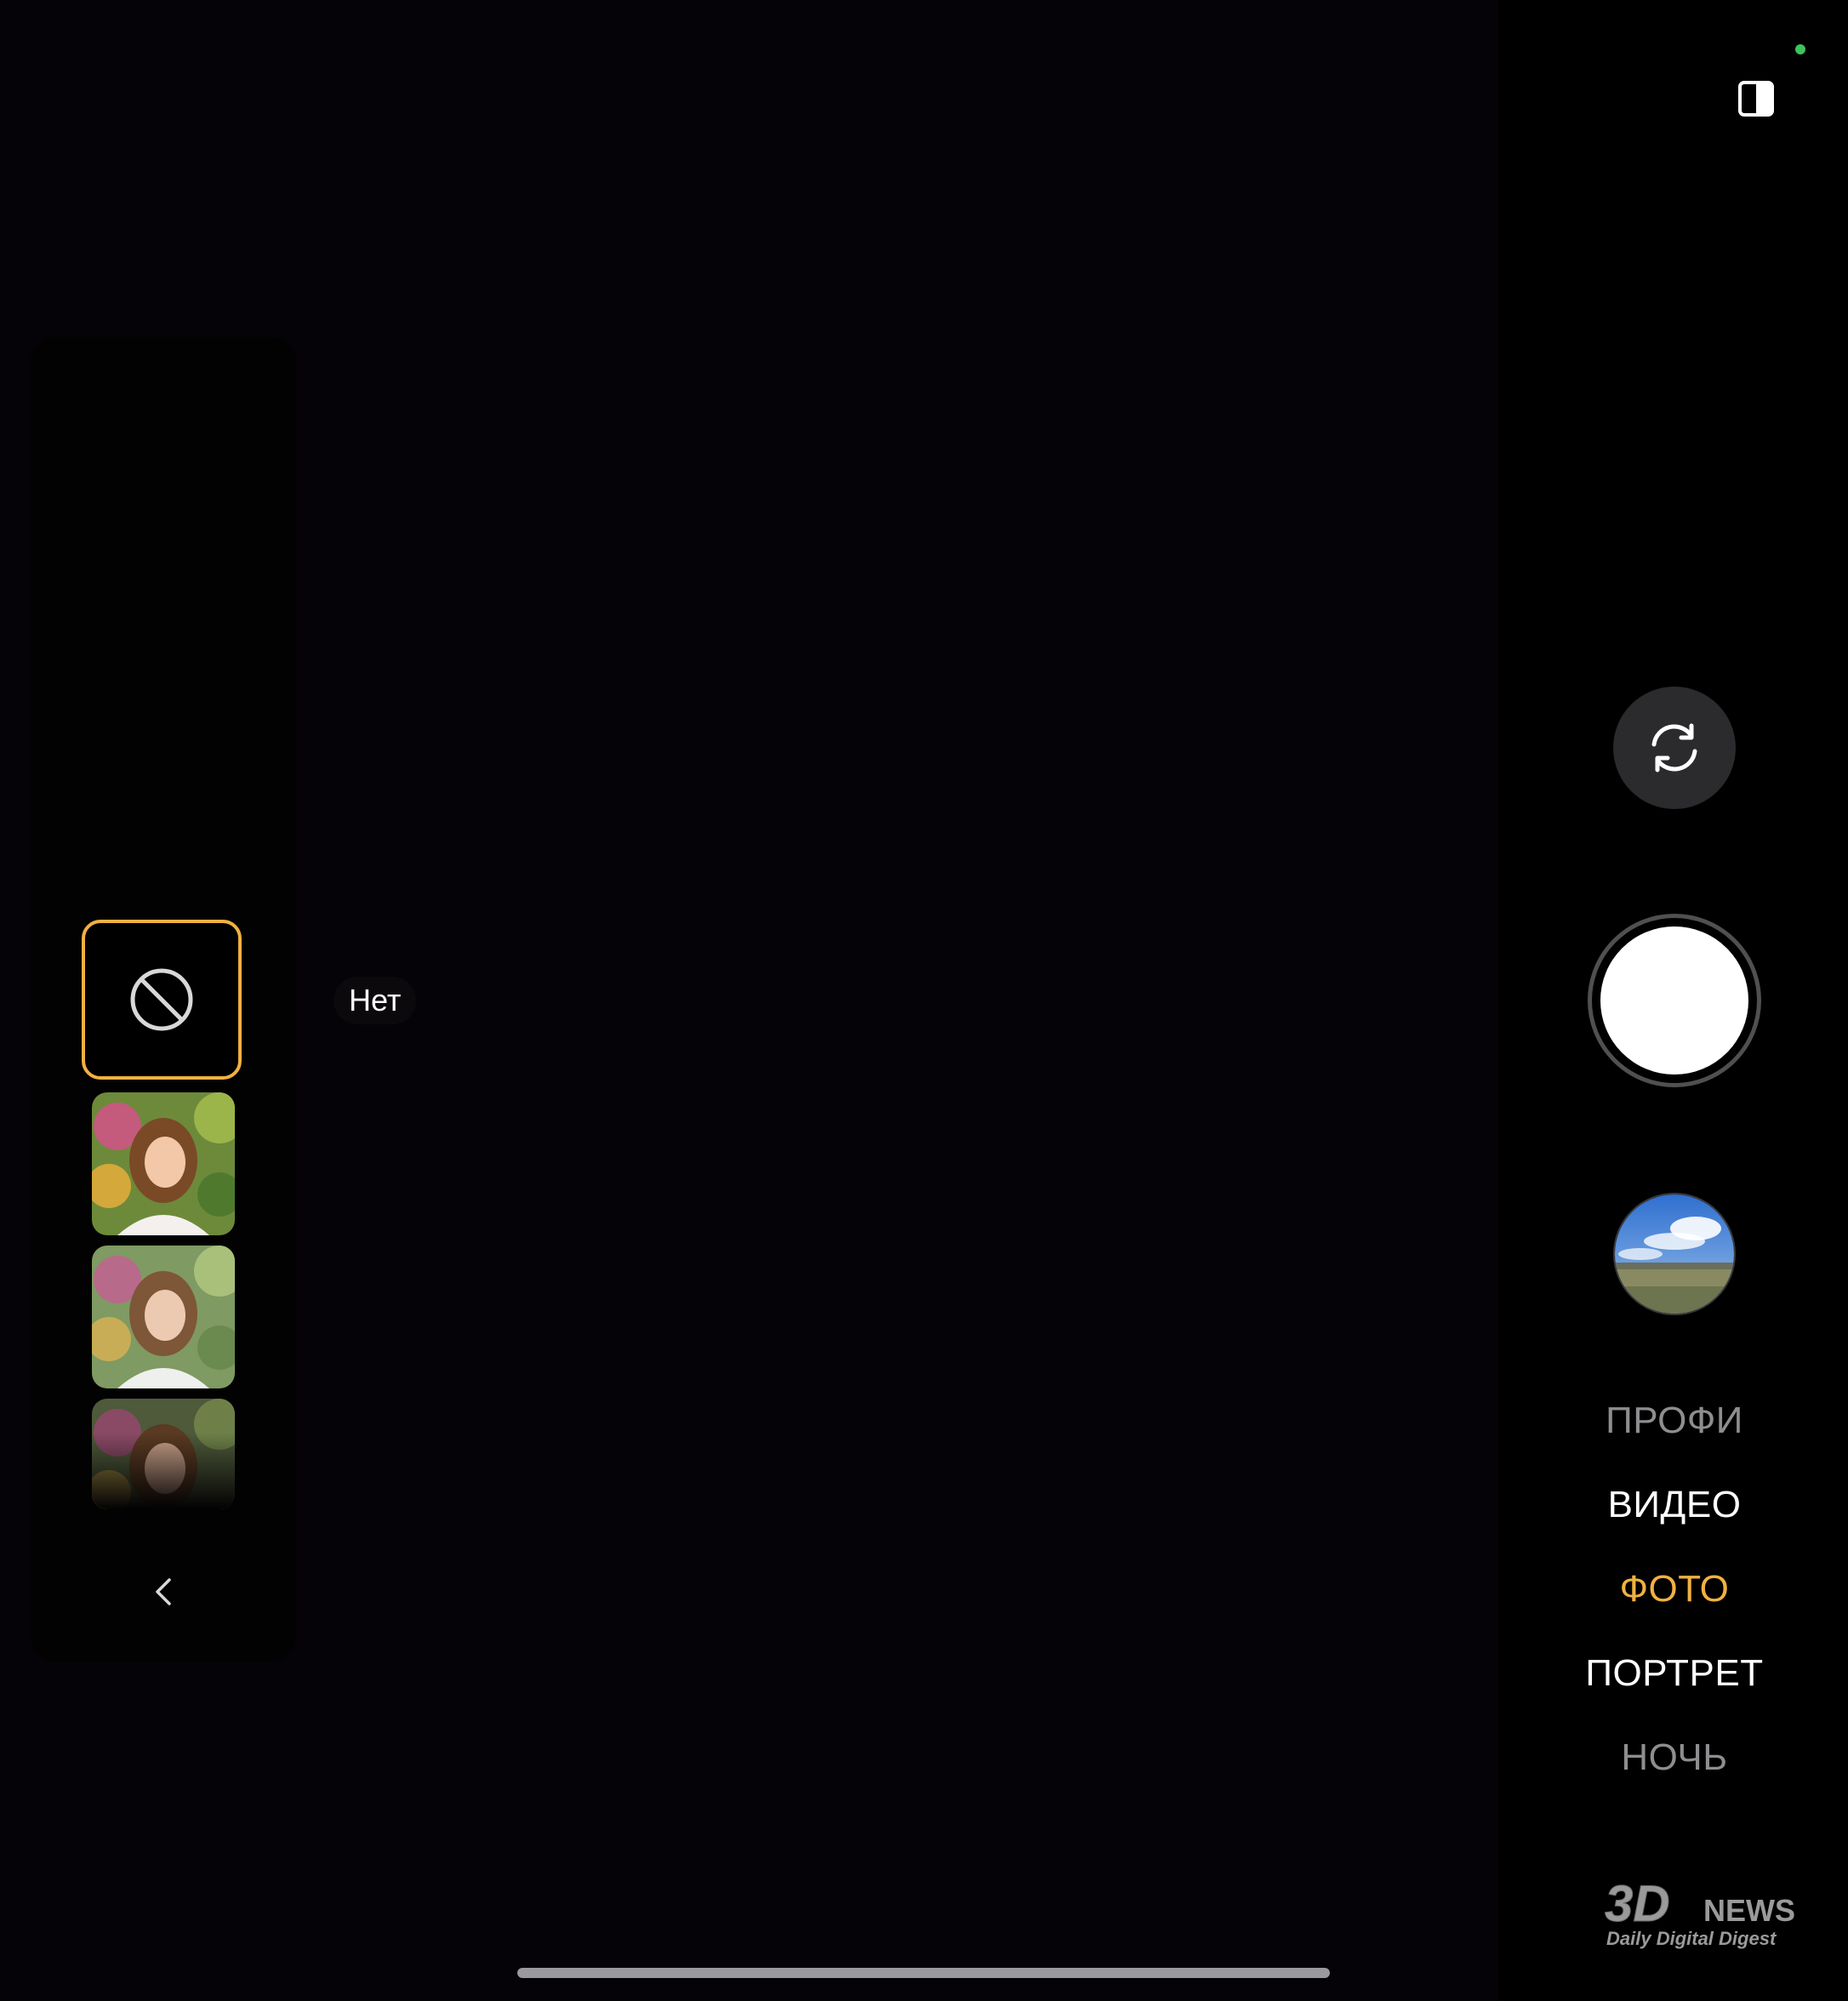 The width and height of the screenshot is (1848, 2001). I want to click on mode-video: ВИДЕО, so click(1674, 1504).